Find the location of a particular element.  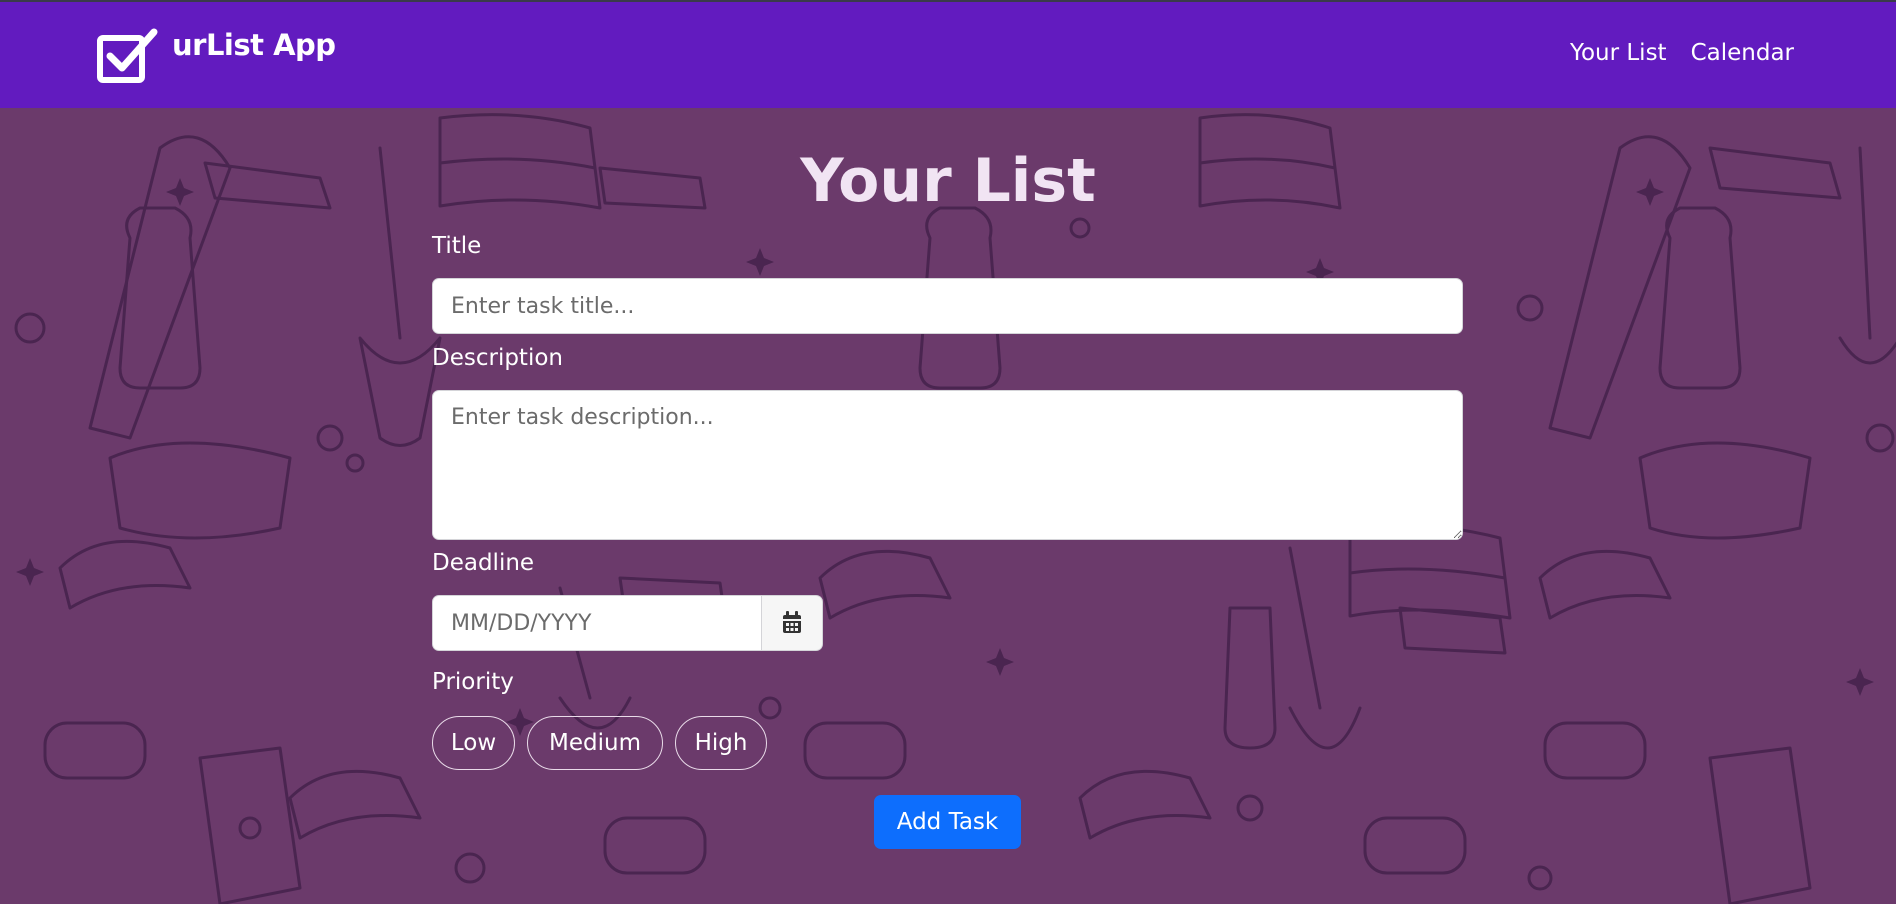

brand-link: urList App is located at coordinates (216, 56).